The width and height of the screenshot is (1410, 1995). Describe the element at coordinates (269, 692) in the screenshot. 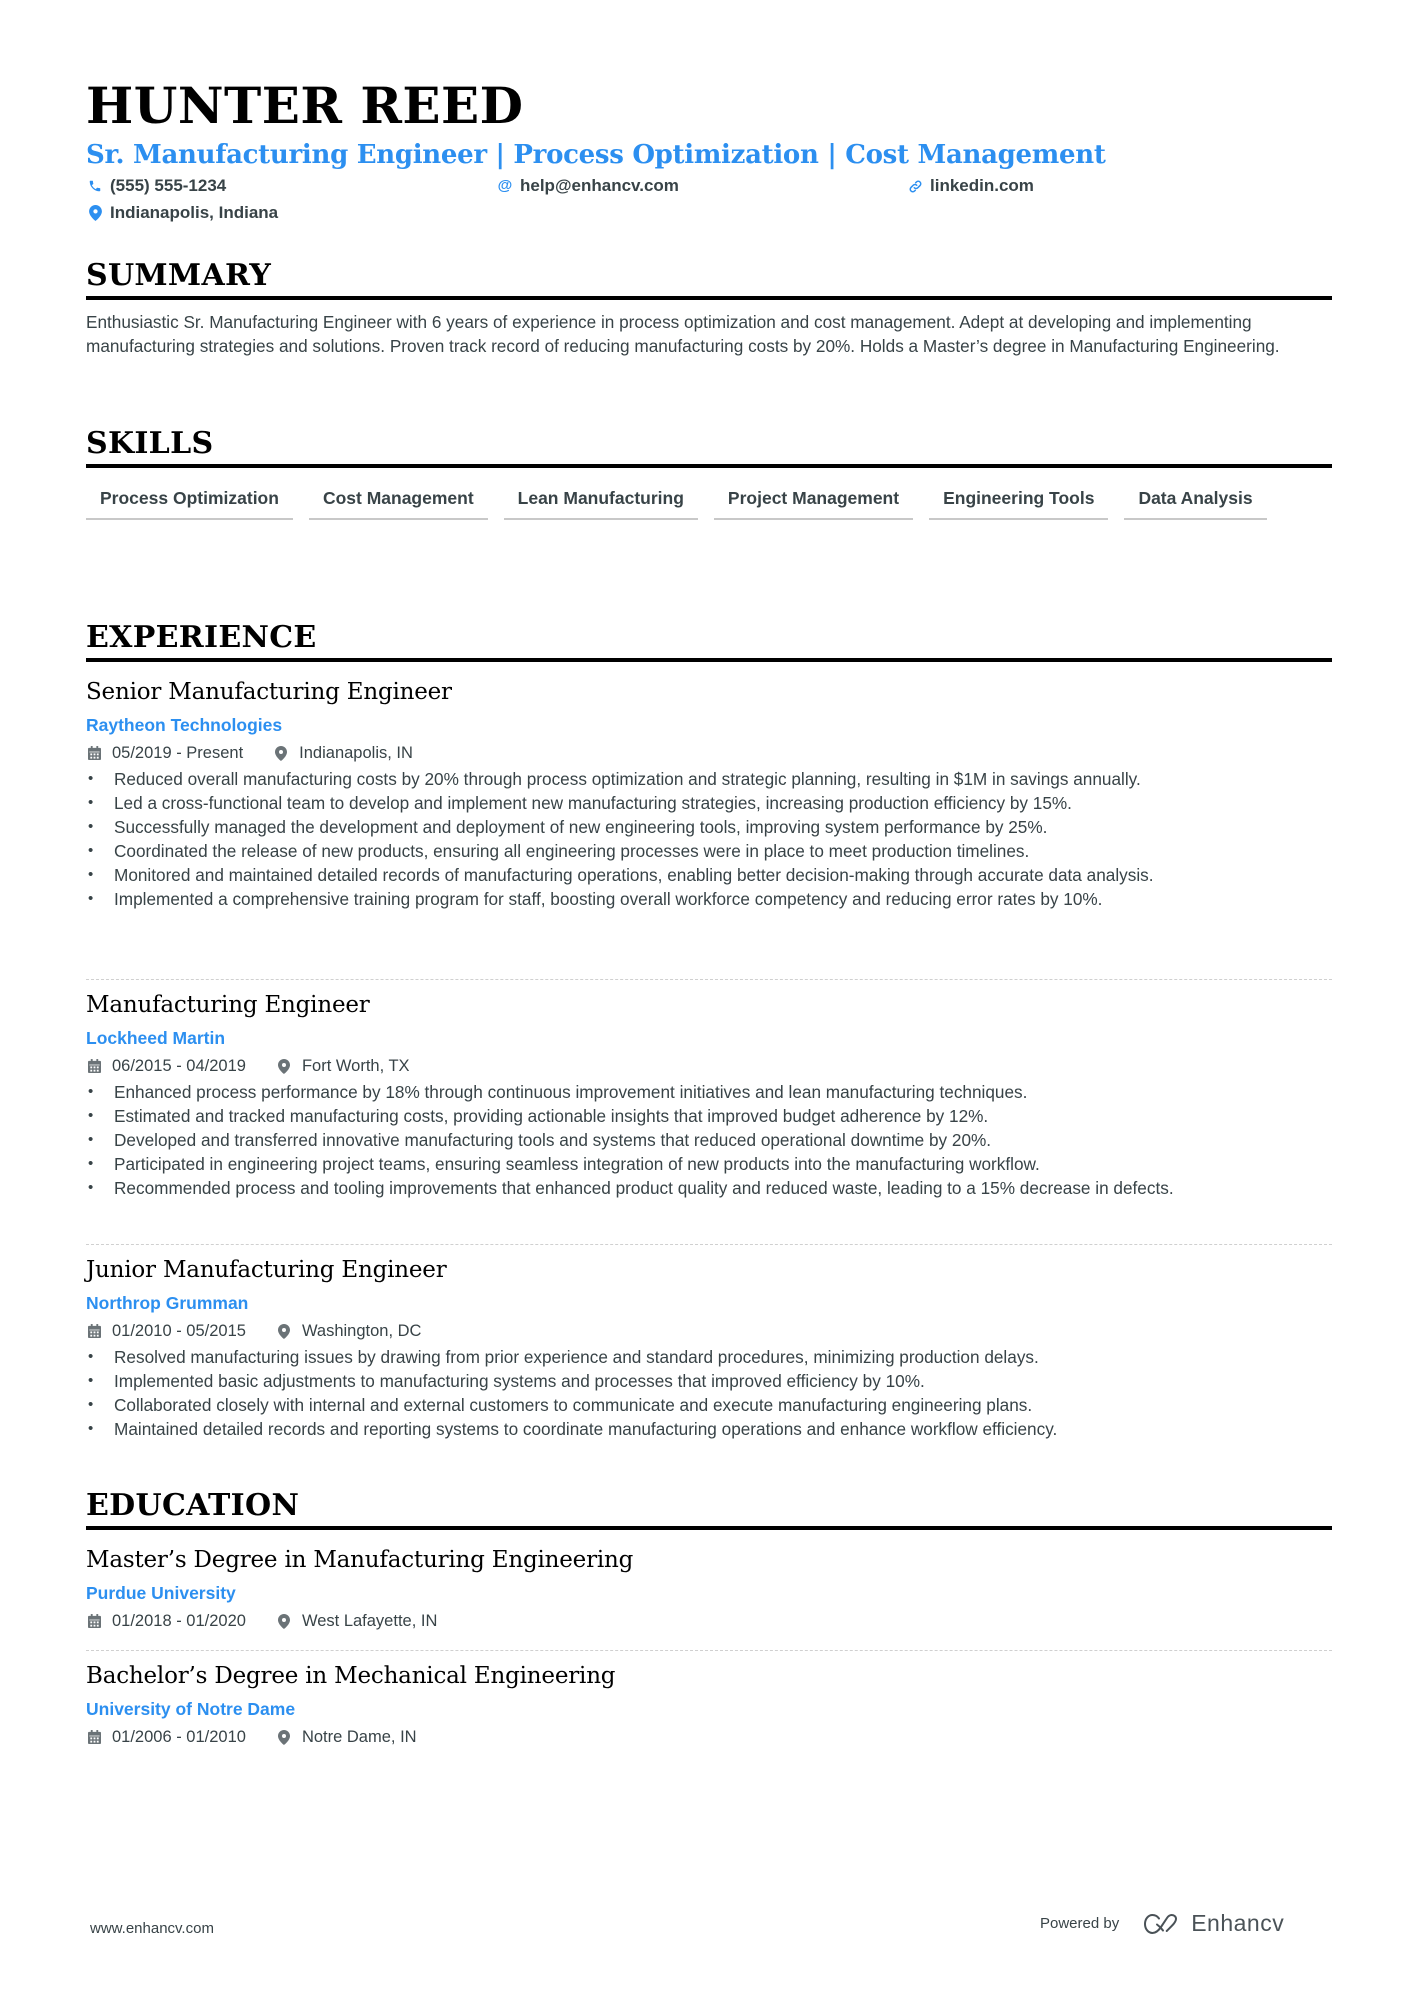

I see `job-title: Senior Manufacturing Engineer` at that location.